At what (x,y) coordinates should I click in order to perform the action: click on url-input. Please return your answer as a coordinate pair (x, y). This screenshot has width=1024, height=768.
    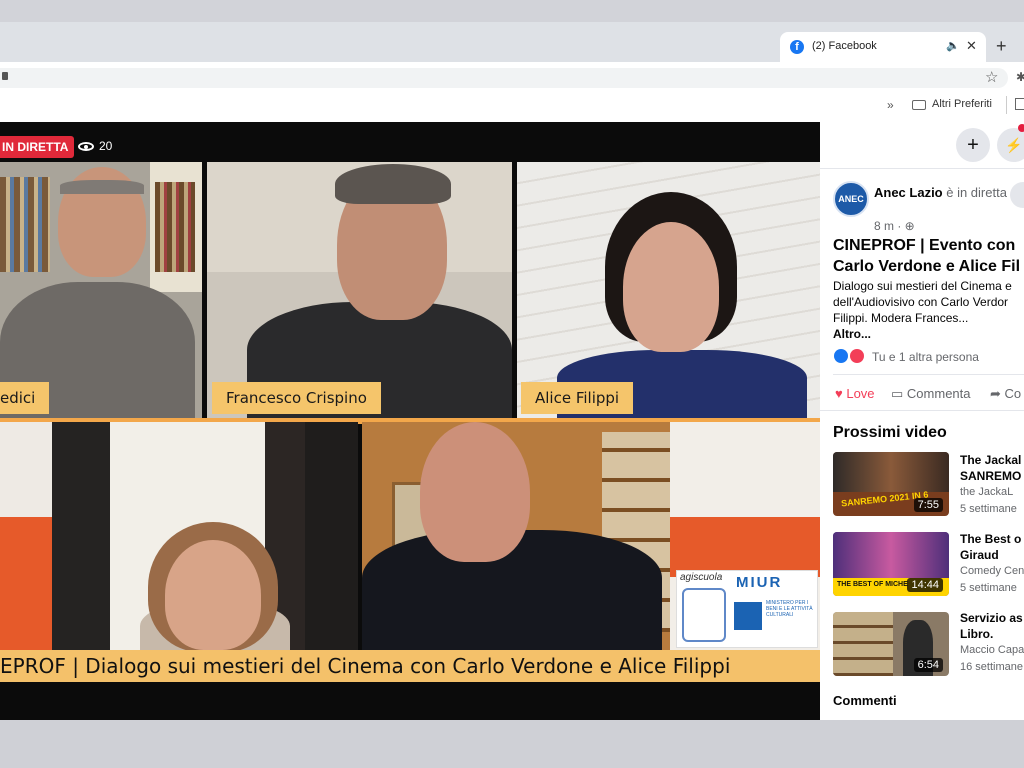
    Looking at the image, I should click on (504, 78).